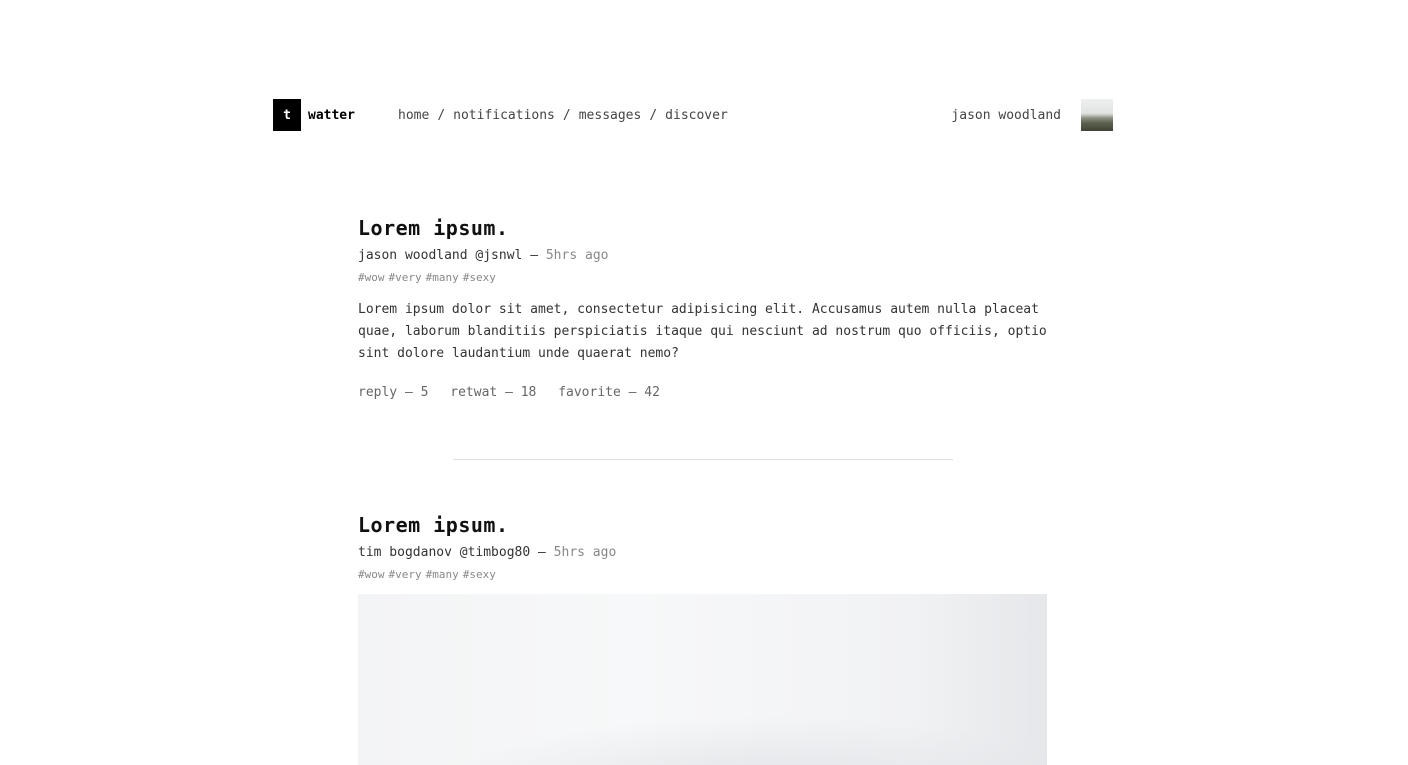 Image resolution: width=1408 pixels, height=765 pixels. I want to click on retwat-button: retwat – 18, so click(493, 392).